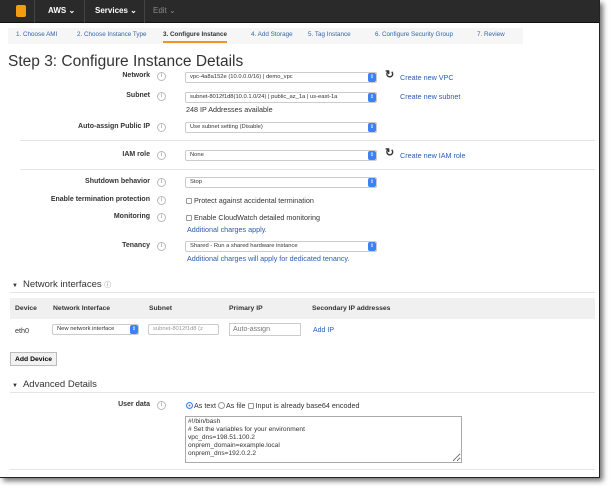 The image size is (615, 494). I want to click on create-subnet-link: Create new subnet, so click(430, 96).